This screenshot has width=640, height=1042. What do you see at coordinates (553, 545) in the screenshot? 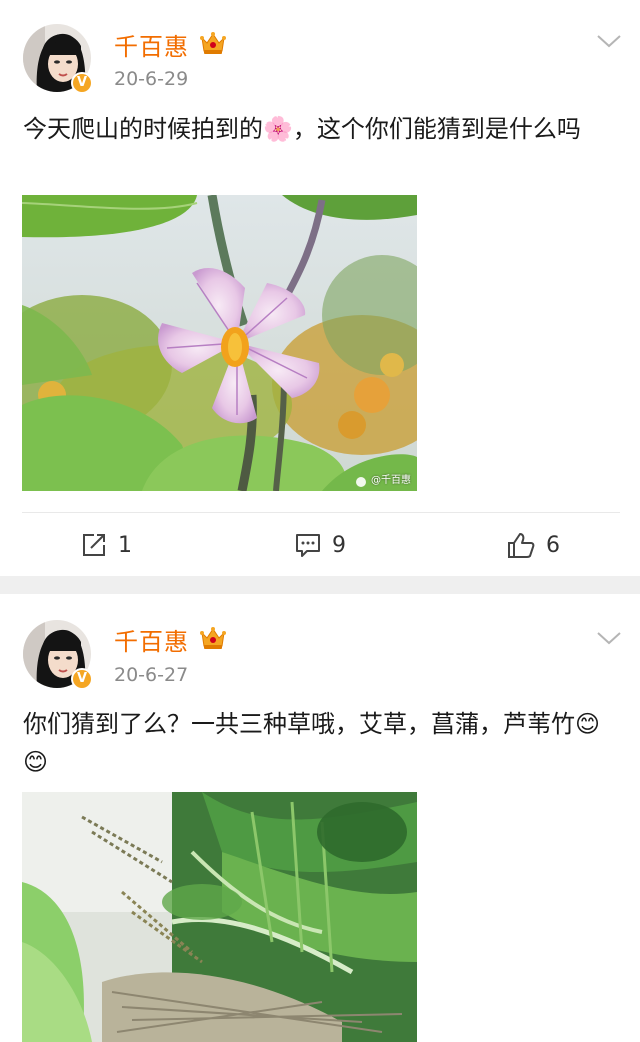
I see `like-count: 6` at bounding box center [553, 545].